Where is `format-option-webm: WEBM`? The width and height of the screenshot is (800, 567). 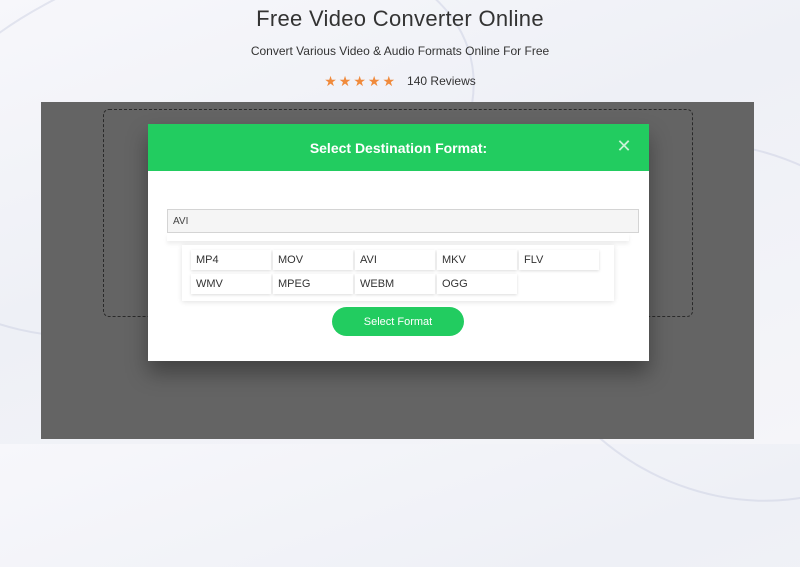 format-option-webm: WEBM is located at coordinates (395, 284).